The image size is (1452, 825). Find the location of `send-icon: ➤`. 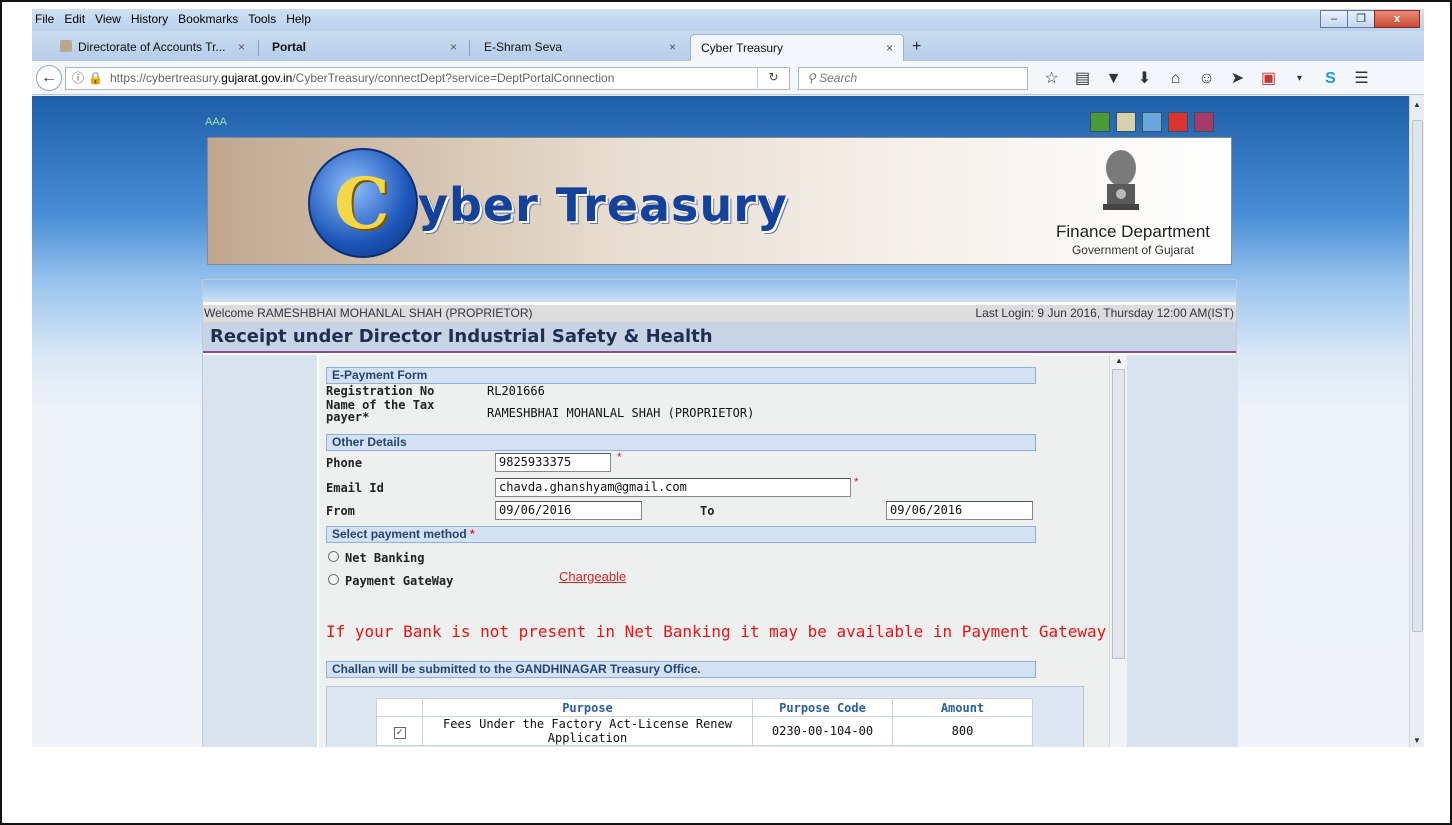

send-icon: ➤ is located at coordinates (1237, 79).